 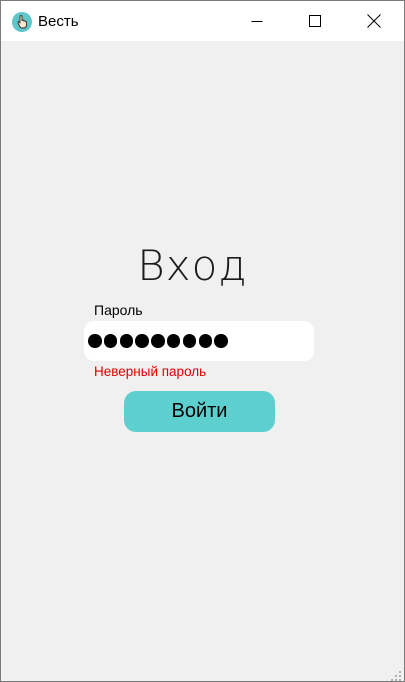 I want to click on password-field, so click(x=199, y=341).